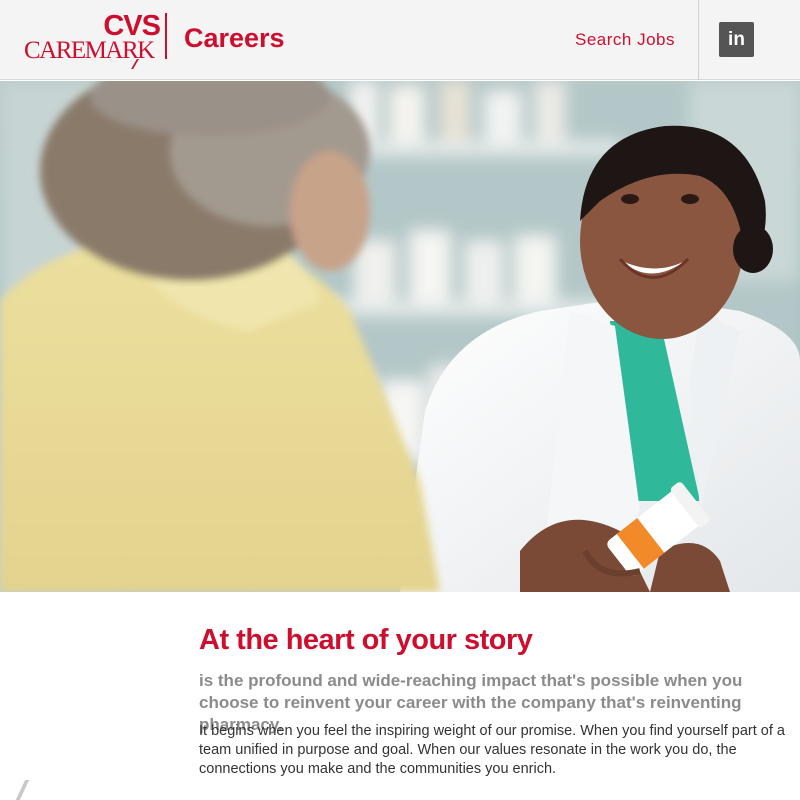 The height and width of the screenshot is (800, 800). What do you see at coordinates (234, 38) in the screenshot?
I see `page-title: Careers` at bounding box center [234, 38].